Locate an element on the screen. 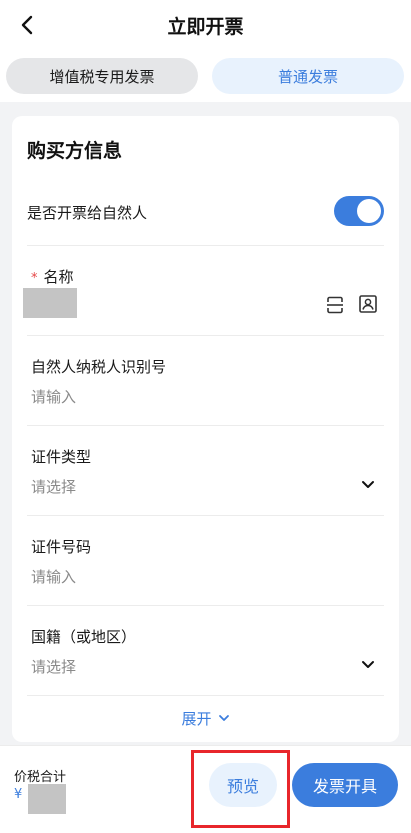  name-field: * 名称 is located at coordinates (203, 291).